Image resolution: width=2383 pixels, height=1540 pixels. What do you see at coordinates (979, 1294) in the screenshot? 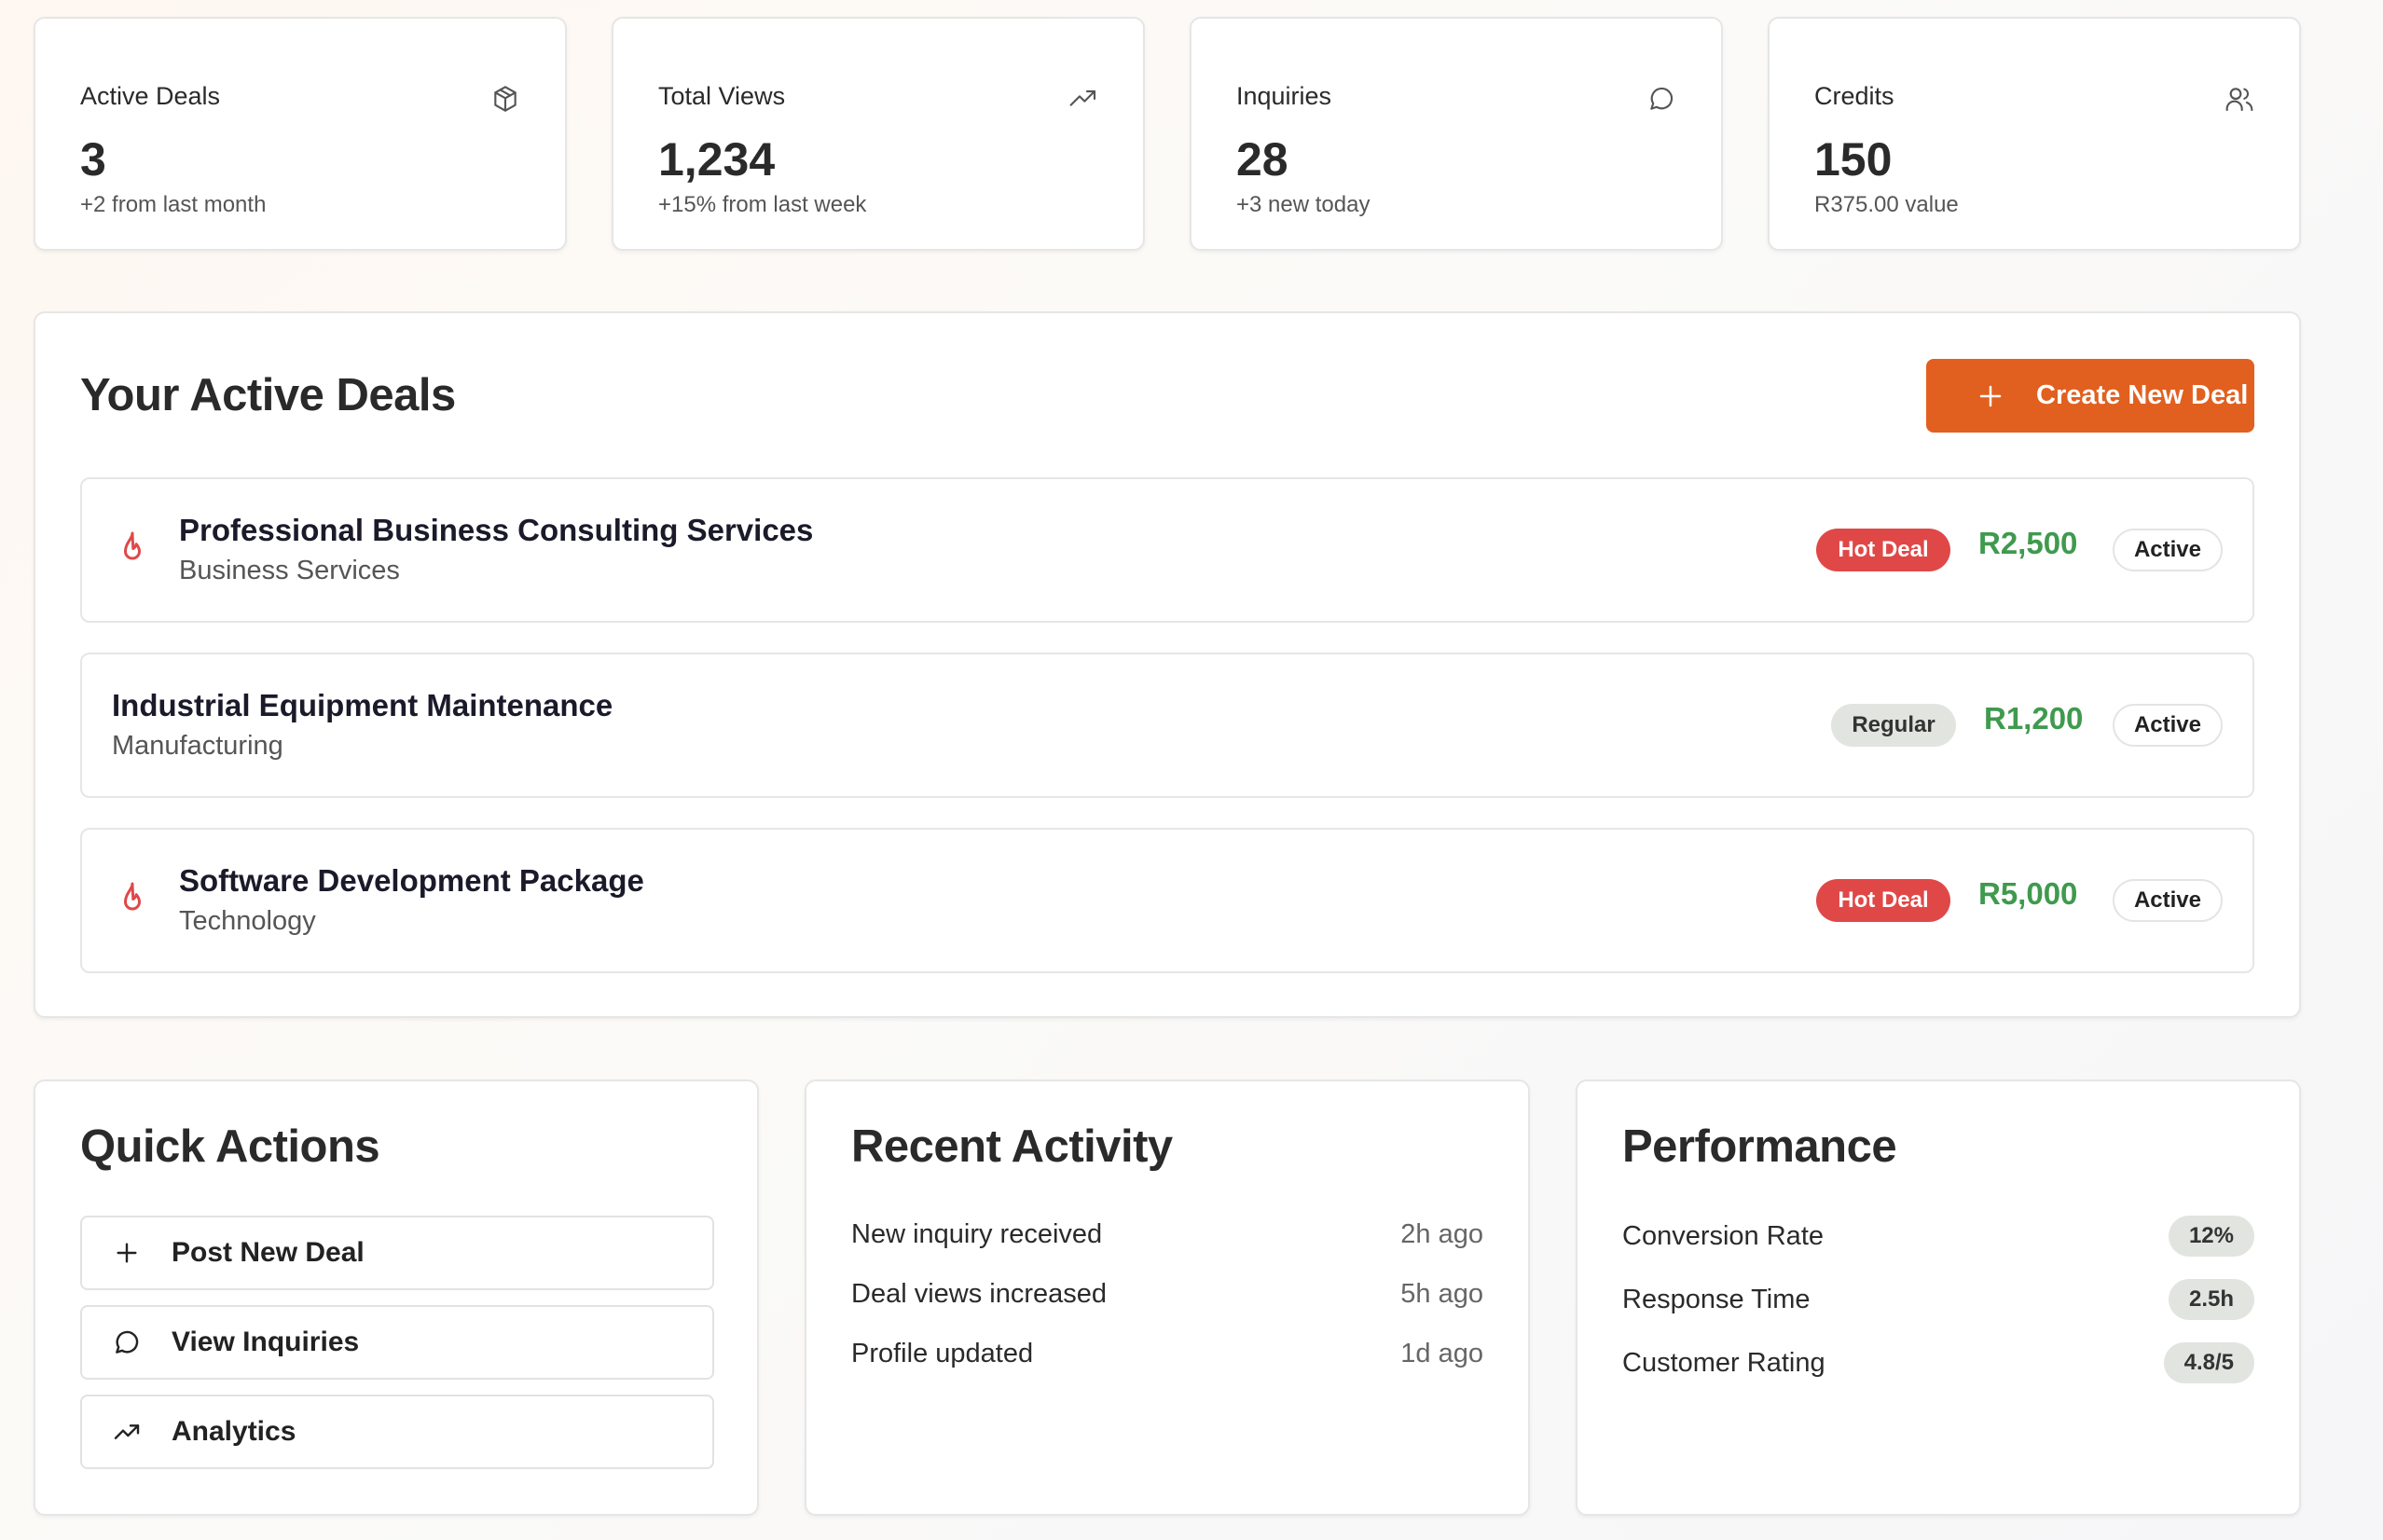
I see `activity-text: Deal views increased` at bounding box center [979, 1294].